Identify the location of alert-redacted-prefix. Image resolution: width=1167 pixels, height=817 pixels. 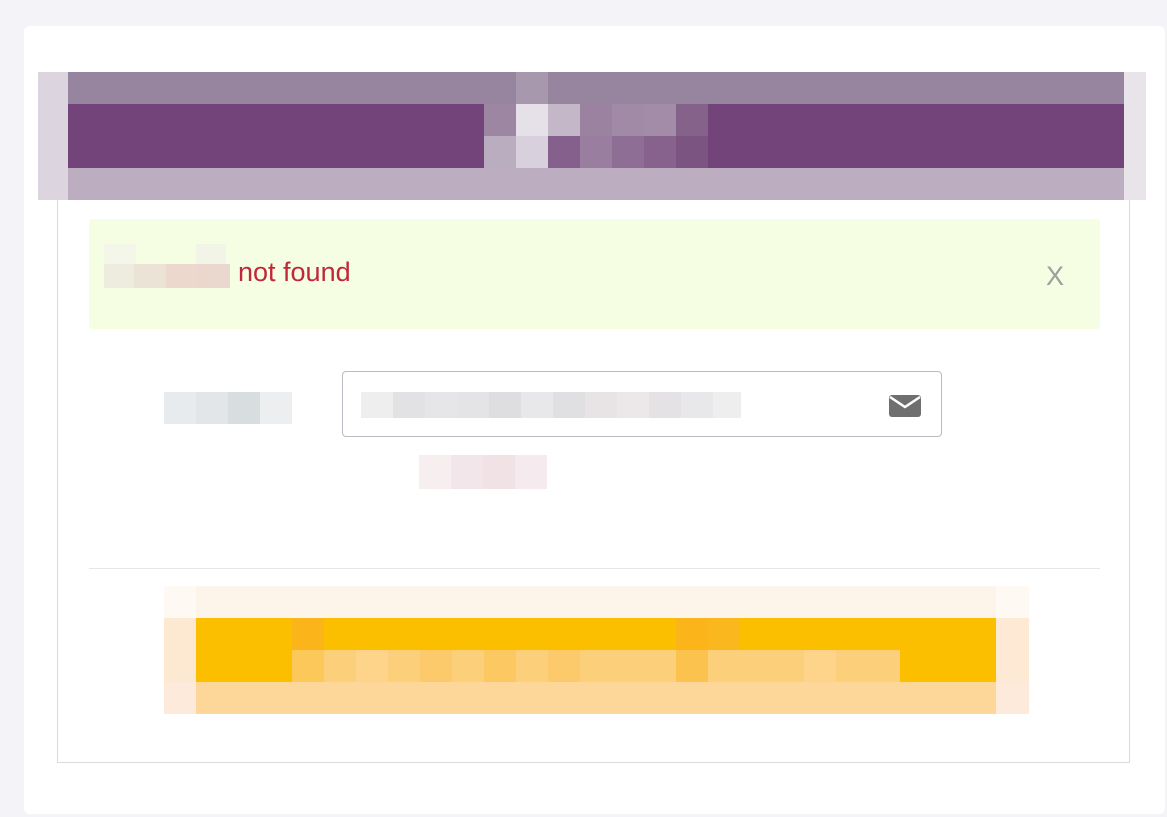
(169, 266).